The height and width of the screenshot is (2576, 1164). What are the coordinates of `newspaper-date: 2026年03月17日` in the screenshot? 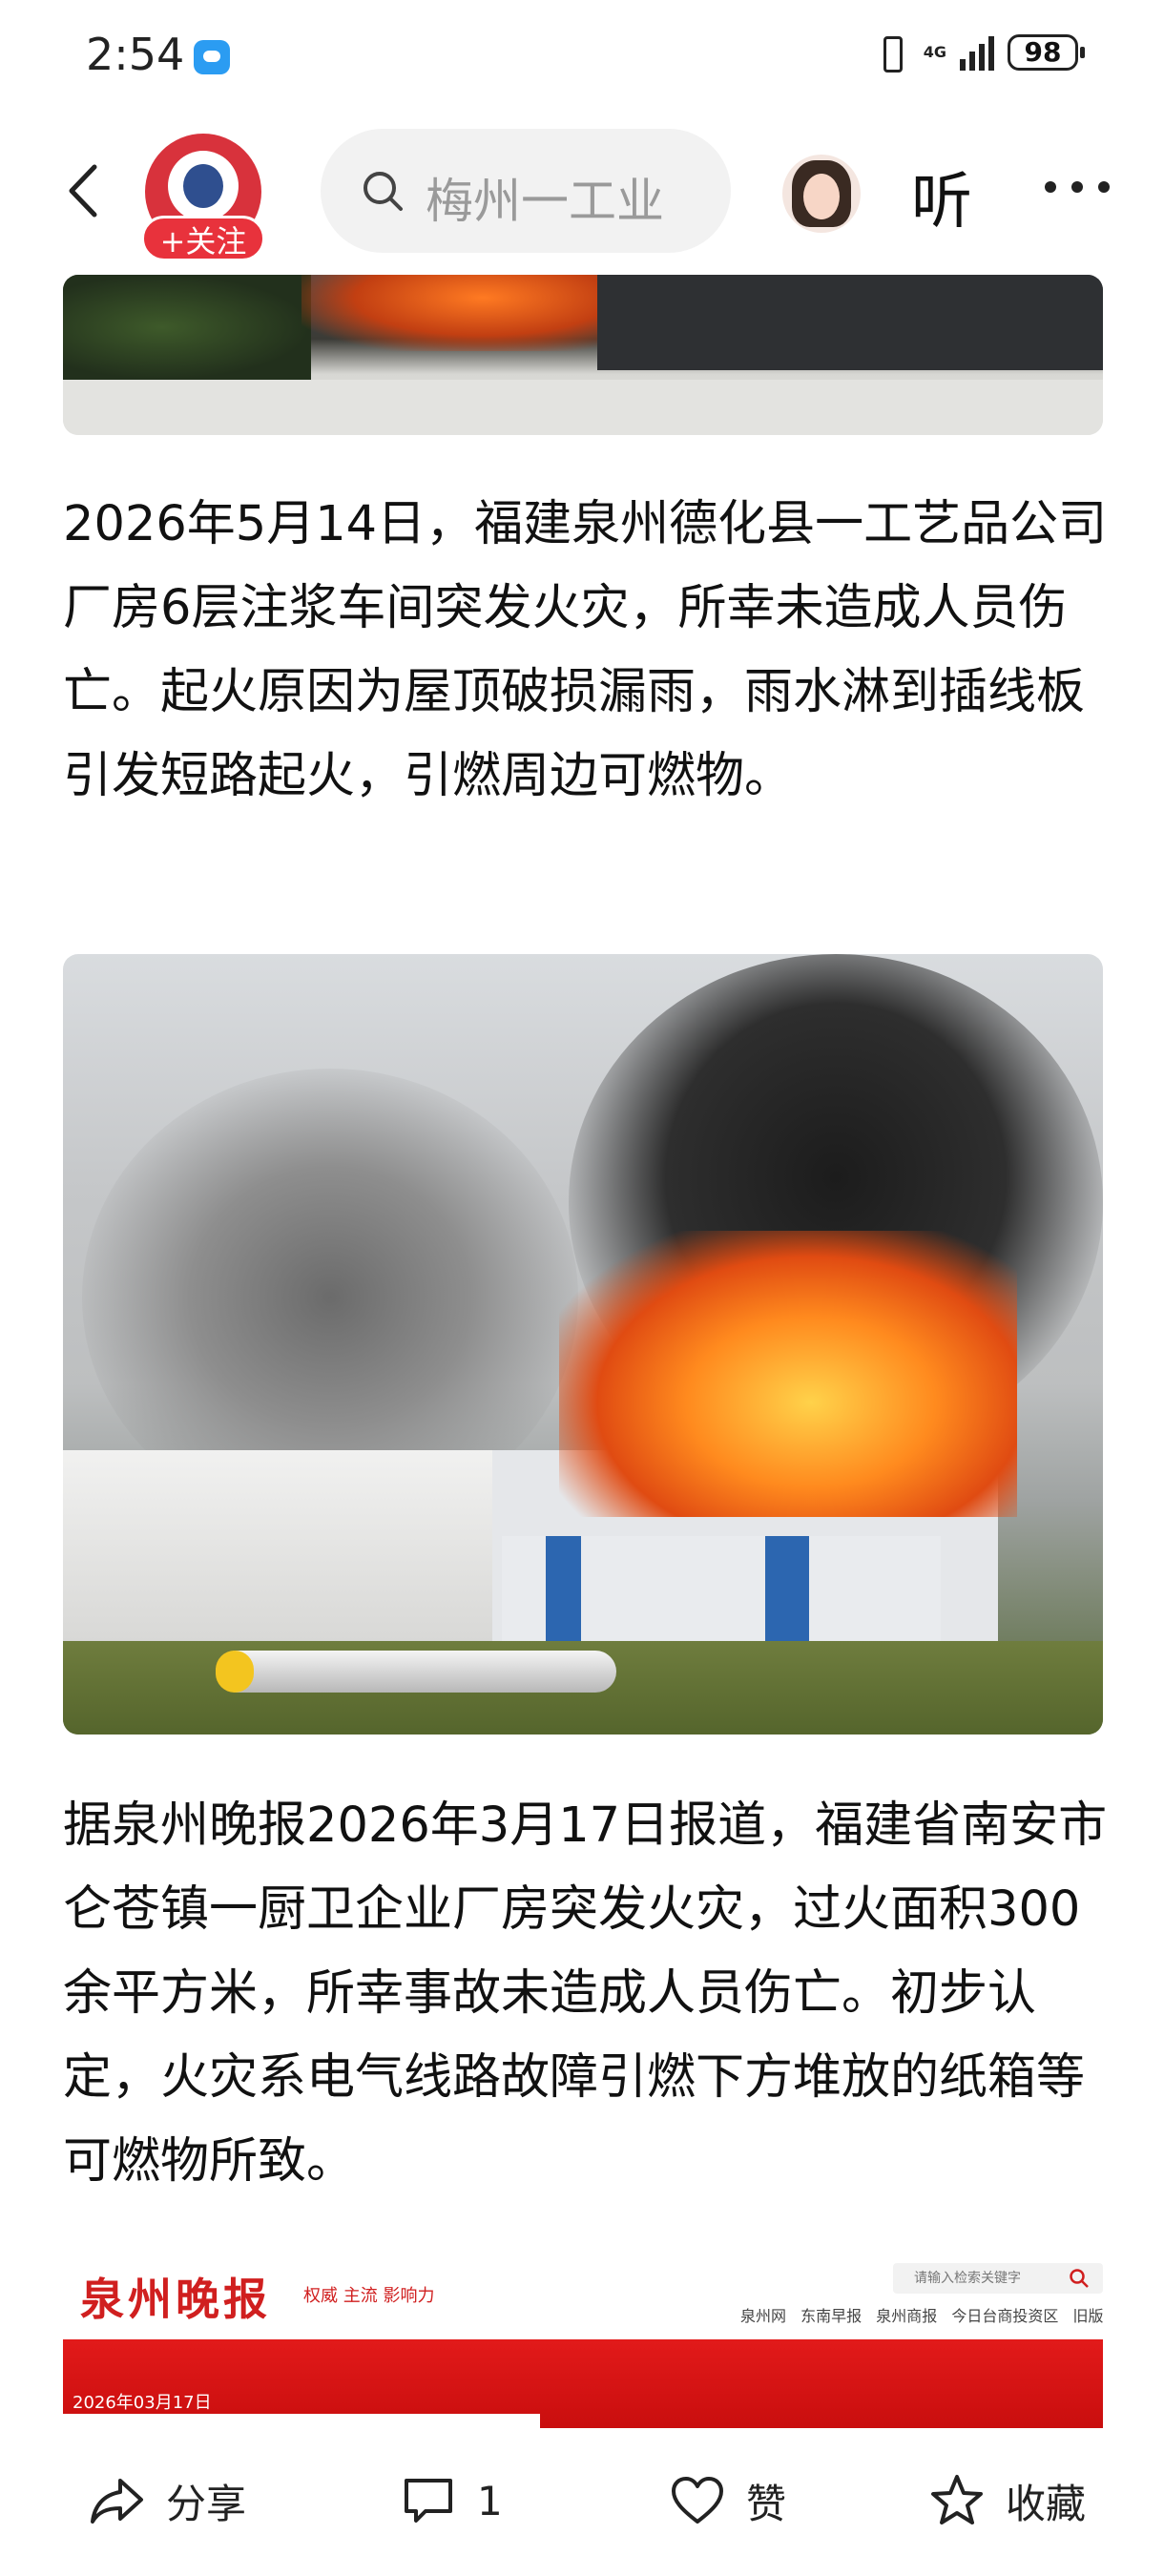 It's located at (142, 2403).